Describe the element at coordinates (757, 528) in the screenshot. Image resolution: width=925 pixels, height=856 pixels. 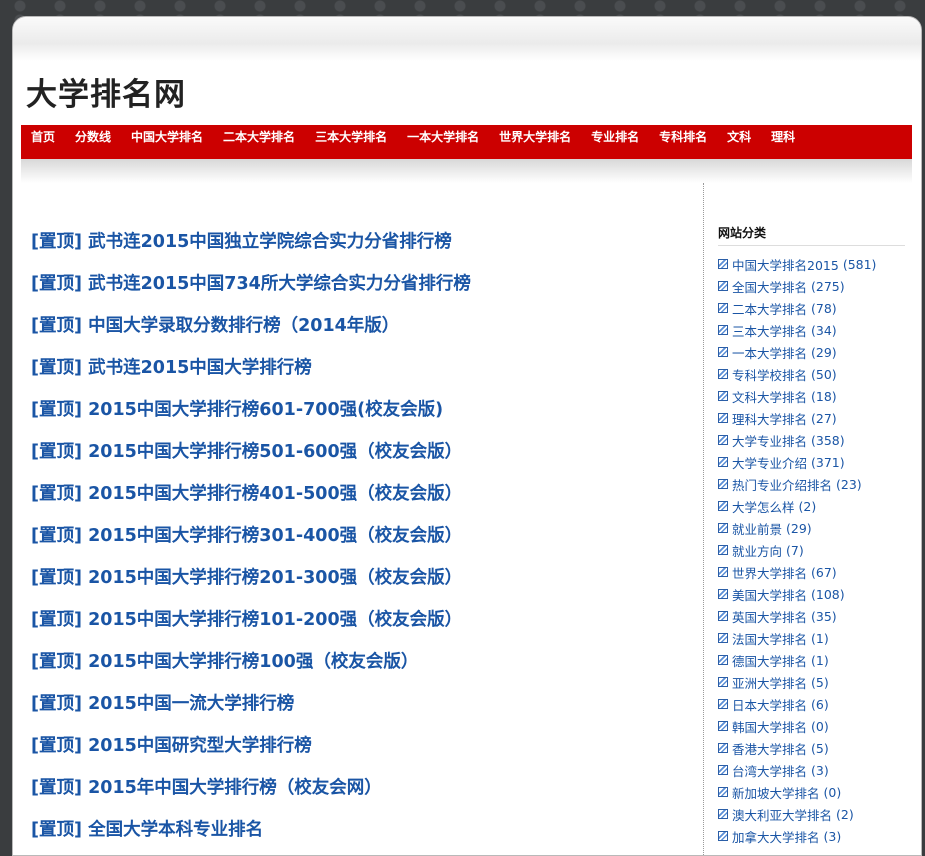
I see `category-name: 就业前景` at that location.